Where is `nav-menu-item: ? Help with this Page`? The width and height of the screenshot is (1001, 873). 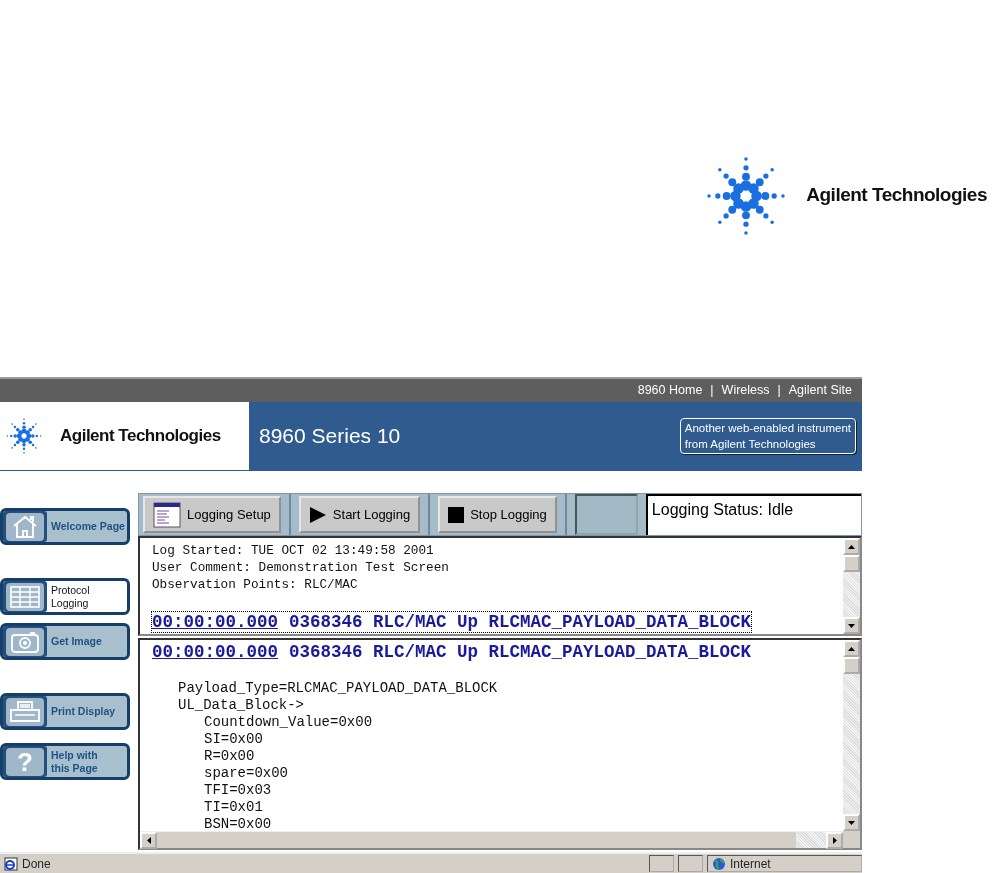 nav-menu-item: ? Help with this Page is located at coordinates (65, 761).